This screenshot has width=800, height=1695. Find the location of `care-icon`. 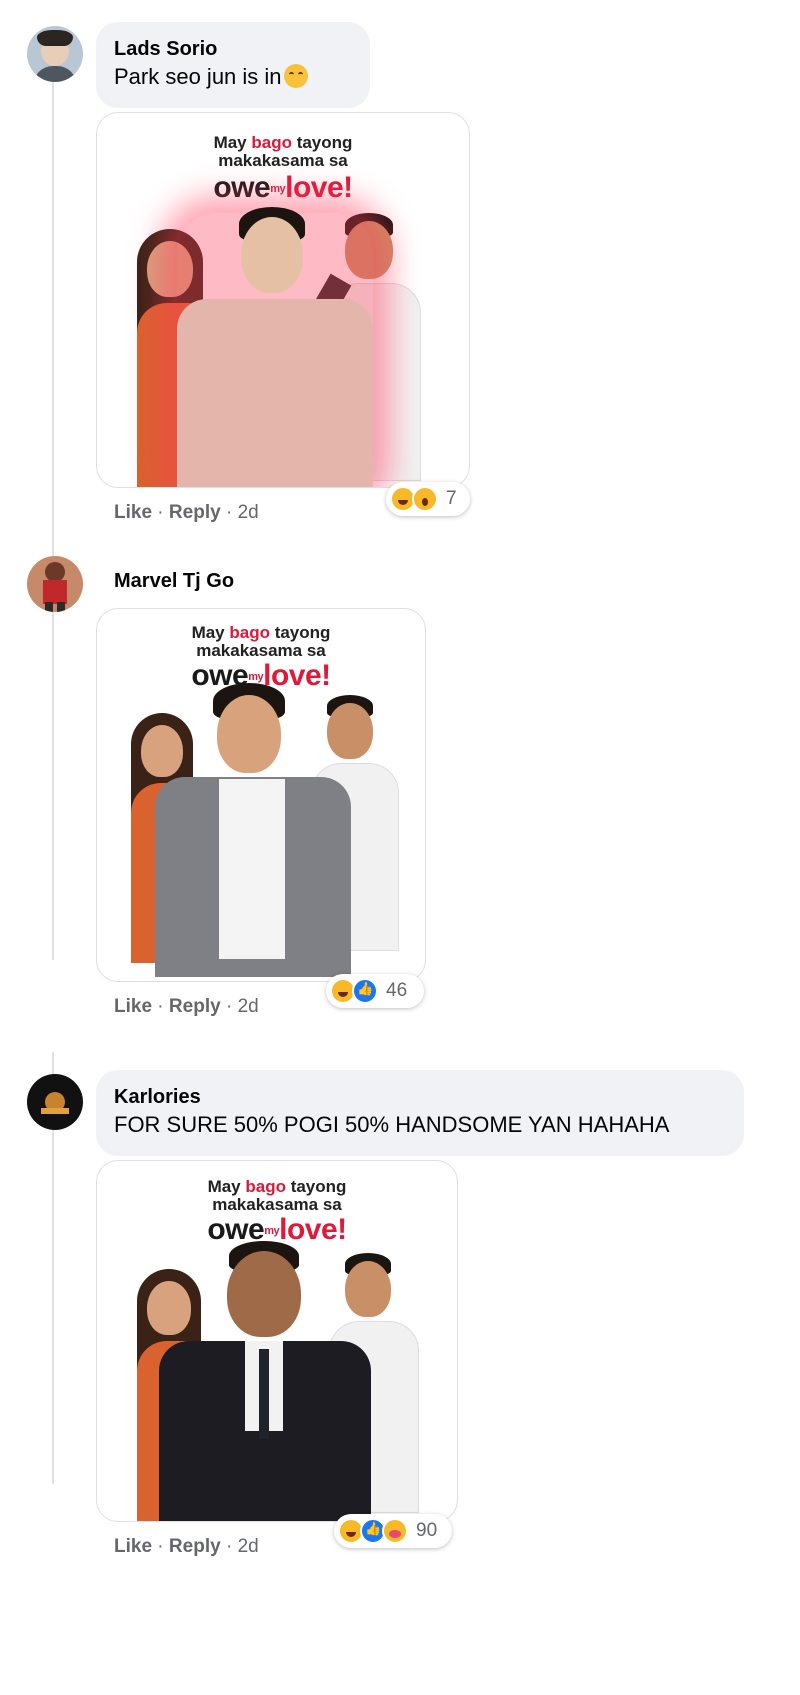

care-icon is located at coordinates (395, 1531).